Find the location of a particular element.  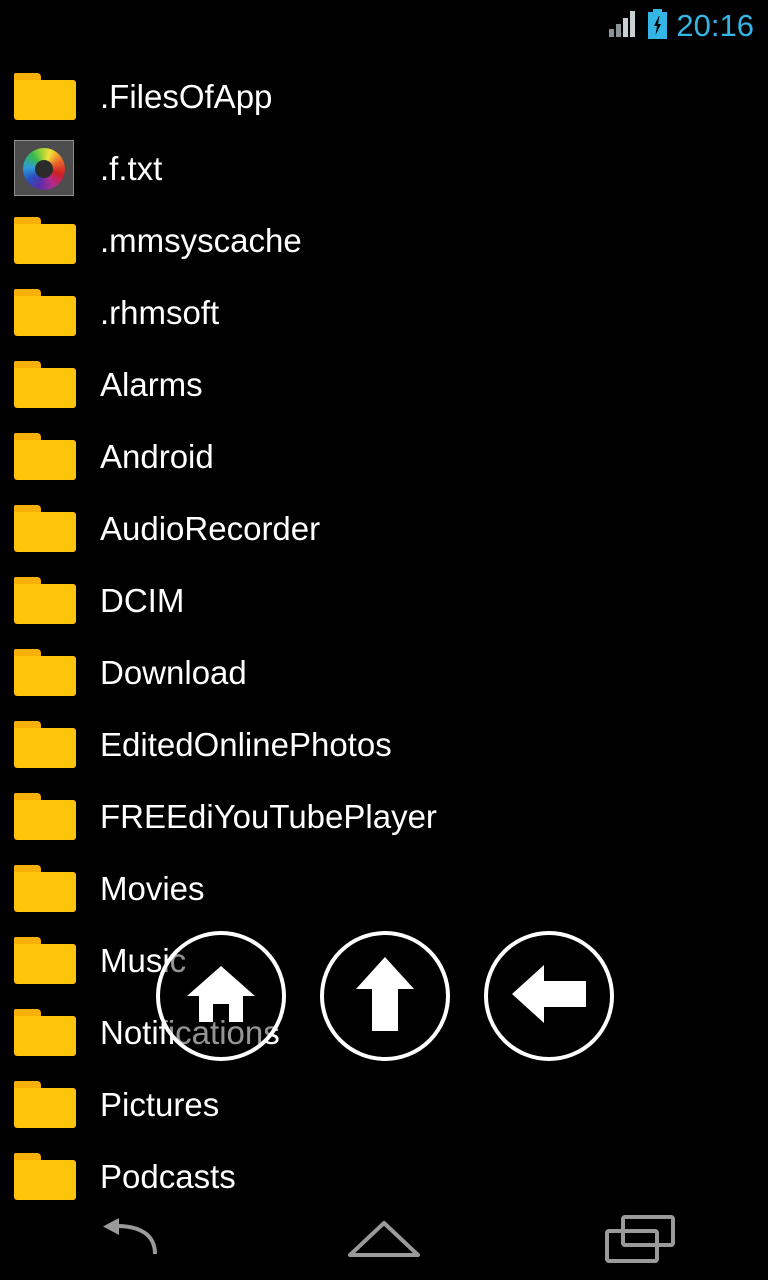

home-outline-icon is located at coordinates (384, 1241).